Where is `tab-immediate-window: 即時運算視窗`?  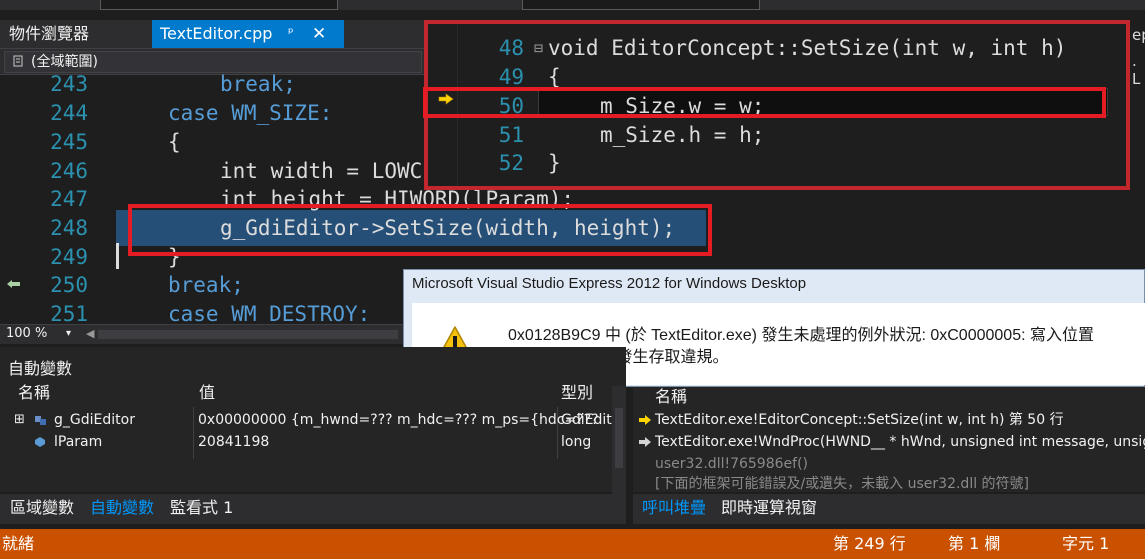 tab-immediate-window: 即時運算視窗 is located at coordinates (769, 508).